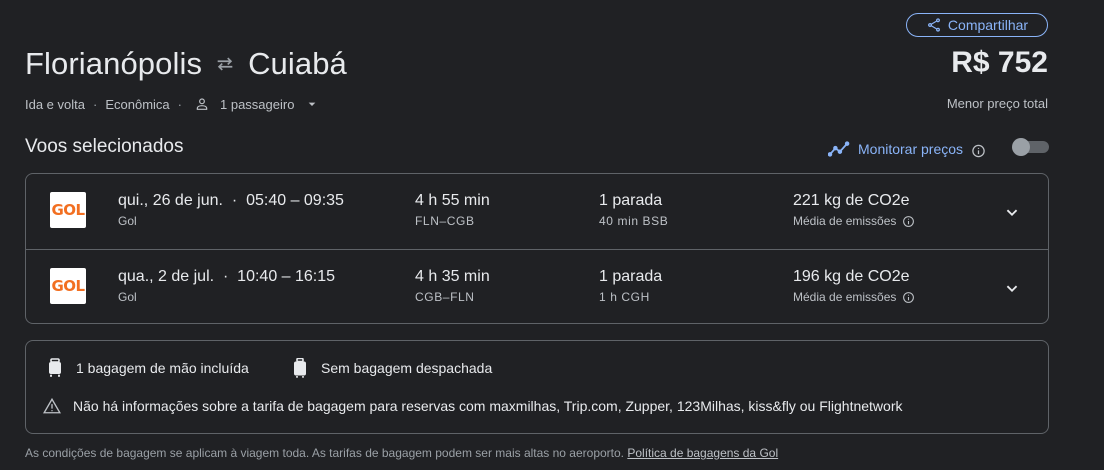 Image resolution: width=1104 pixels, height=470 pixels. I want to click on trip-type: Ida e volta, so click(55, 104).